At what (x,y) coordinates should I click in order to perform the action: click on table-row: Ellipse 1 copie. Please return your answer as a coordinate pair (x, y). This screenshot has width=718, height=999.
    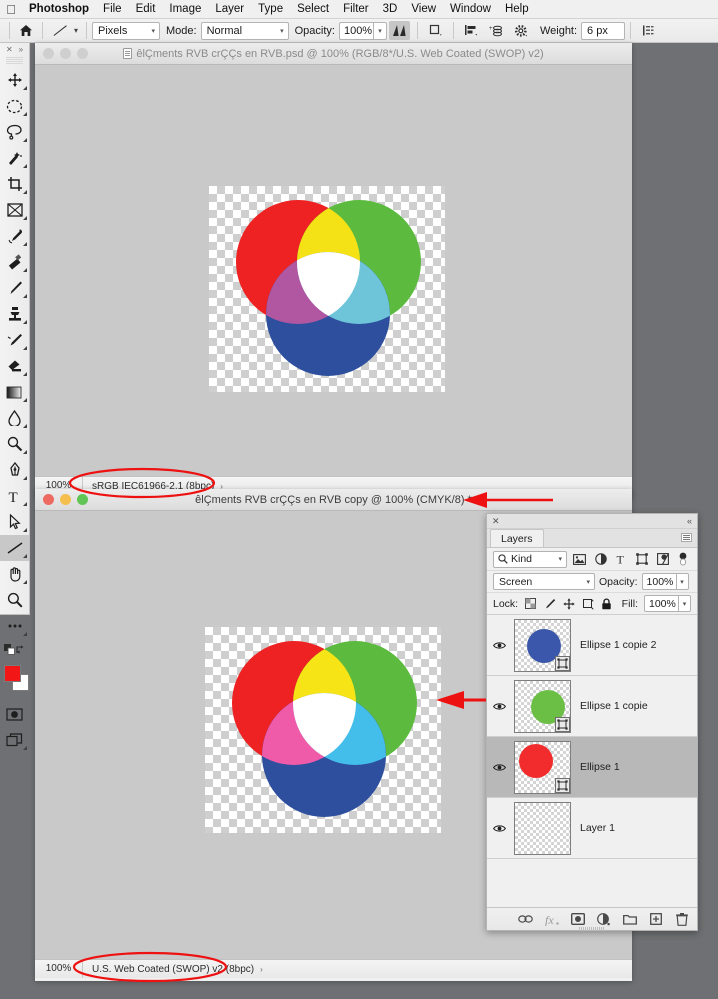
    Looking at the image, I should click on (592, 706).